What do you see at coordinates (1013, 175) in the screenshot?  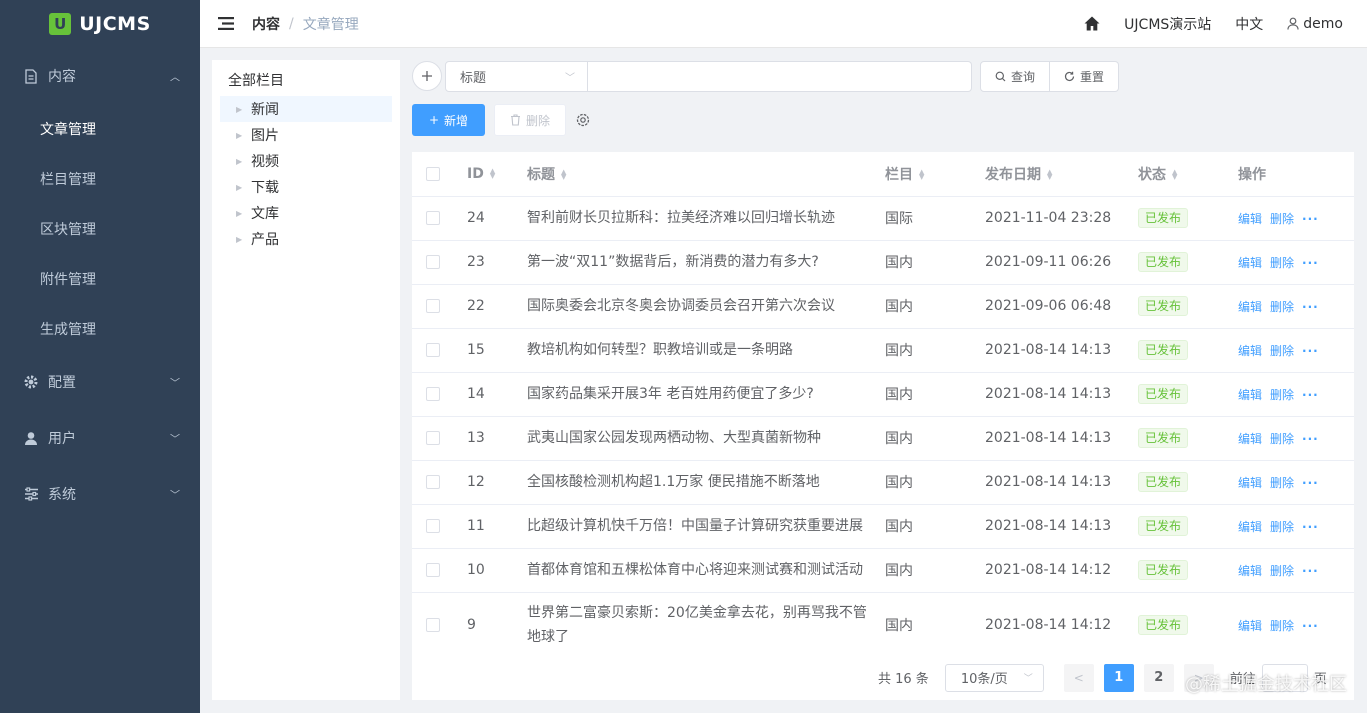 I see `column-header-date: 发布日期` at bounding box center [1013, 175].